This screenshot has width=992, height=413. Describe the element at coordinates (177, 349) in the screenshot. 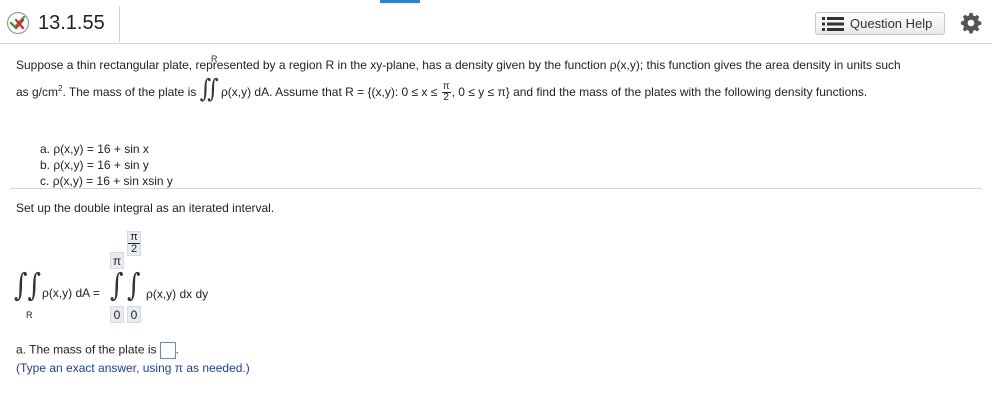

I see `answer-suffix: .` at that location.